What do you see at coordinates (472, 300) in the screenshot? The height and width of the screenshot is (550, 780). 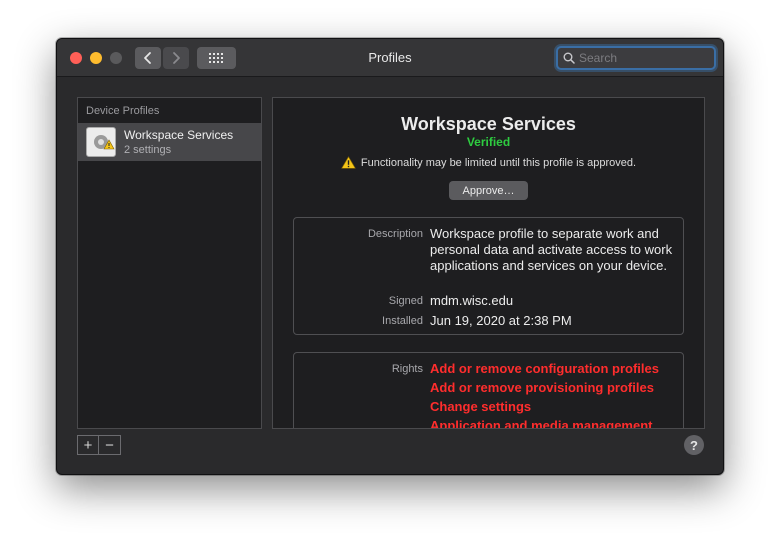 I see `signed-value: mdm.wisc.edu` at bounding box center [472, 300].